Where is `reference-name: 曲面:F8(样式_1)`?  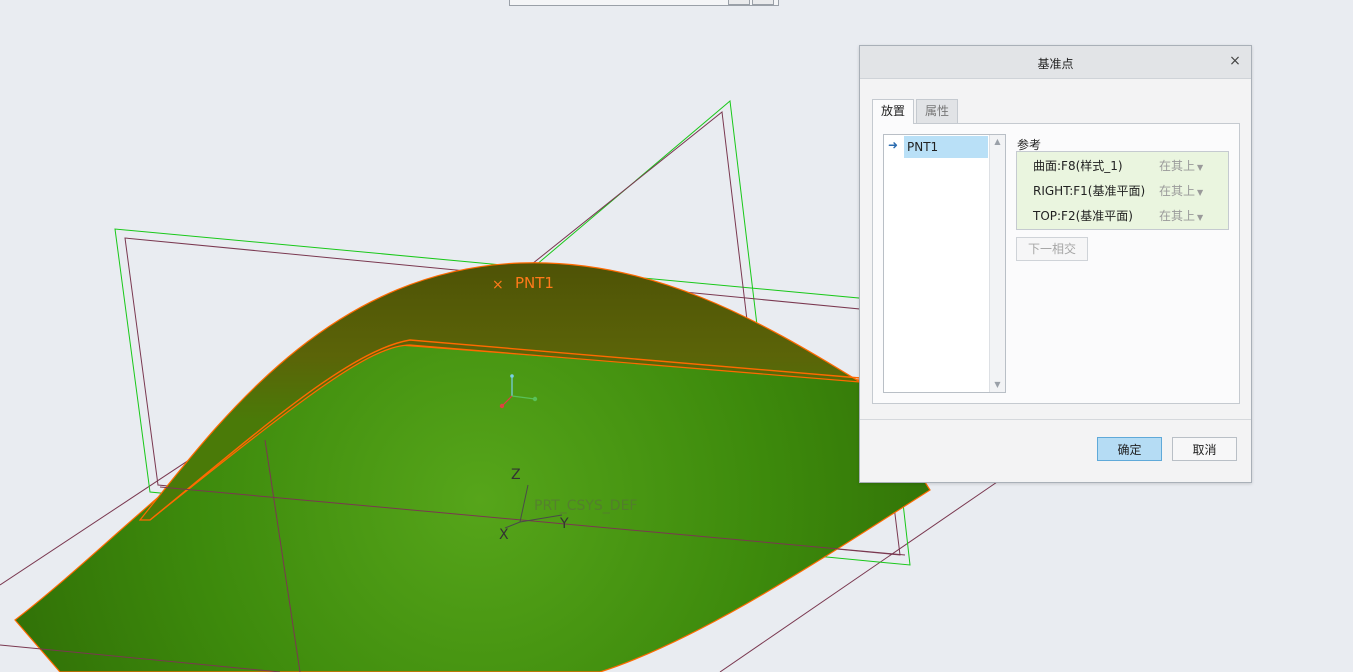
reference-name: 曲面:F8(样式_1) is located at coordinates (1078, 166).